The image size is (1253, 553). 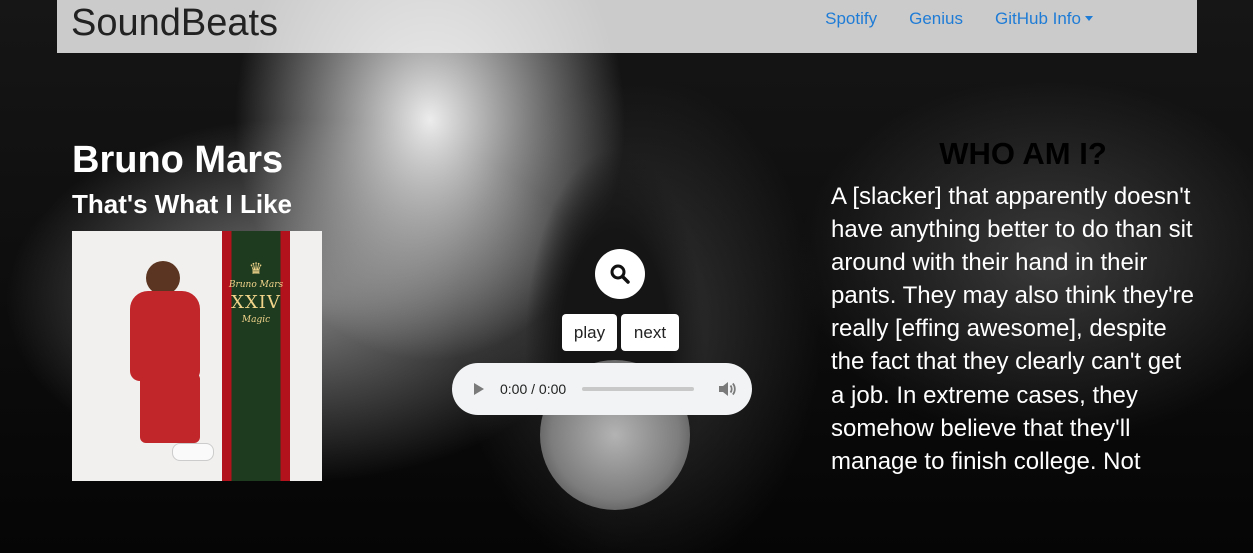 I want to click on figure-shoes, so click(x=193, y=452).